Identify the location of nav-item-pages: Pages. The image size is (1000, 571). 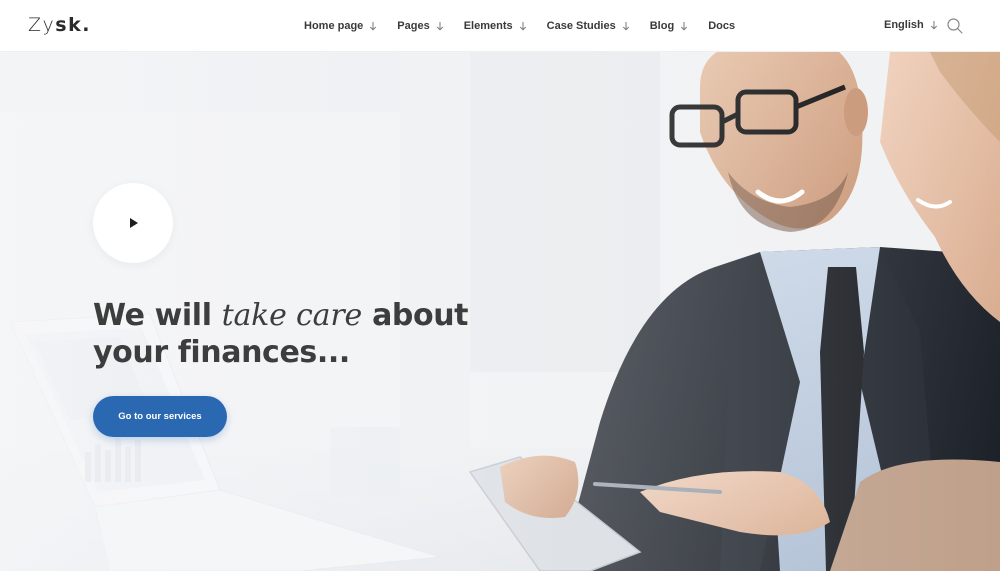
(420, 26).